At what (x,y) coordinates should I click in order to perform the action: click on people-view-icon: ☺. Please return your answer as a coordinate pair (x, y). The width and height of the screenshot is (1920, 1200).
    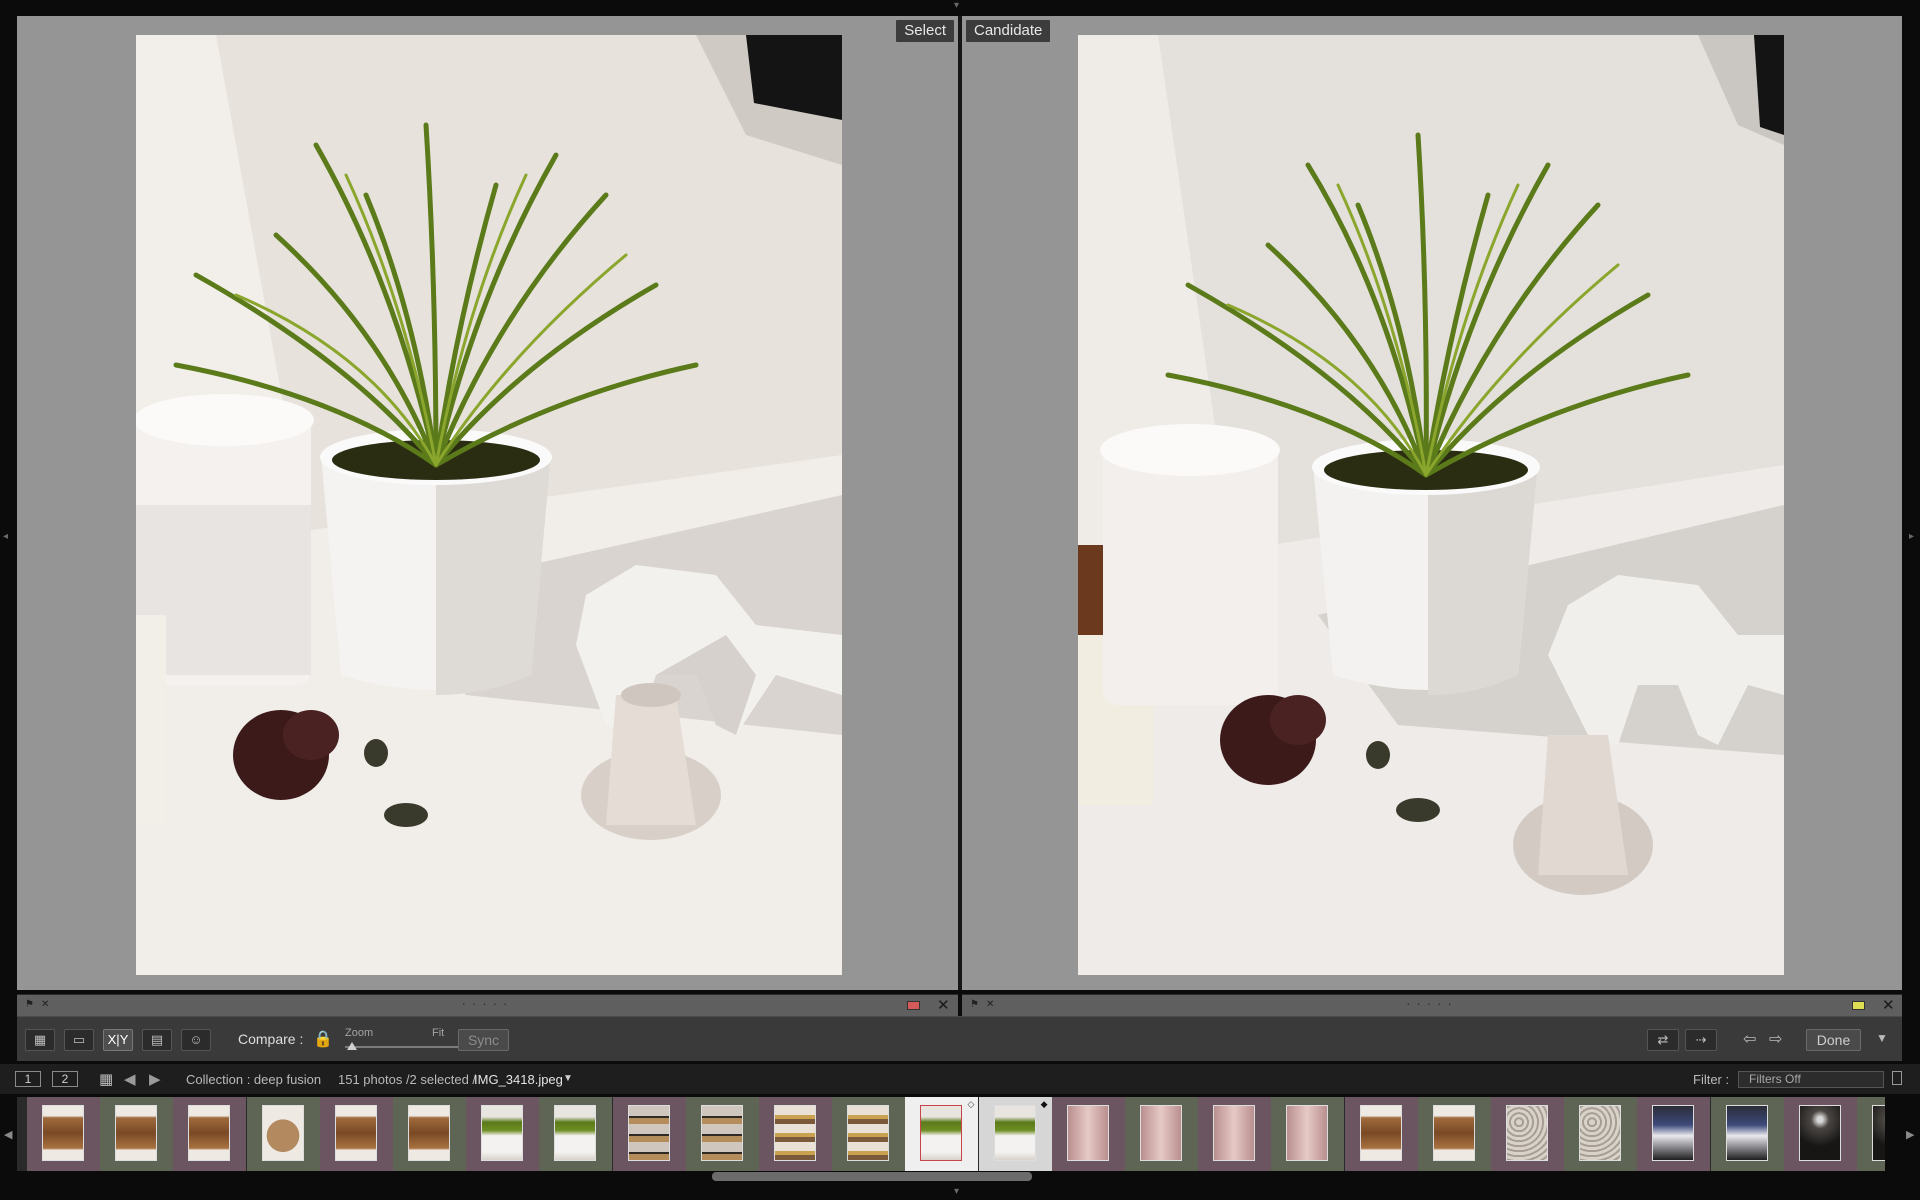
    Looking at the image, I should click on (196, 1040).